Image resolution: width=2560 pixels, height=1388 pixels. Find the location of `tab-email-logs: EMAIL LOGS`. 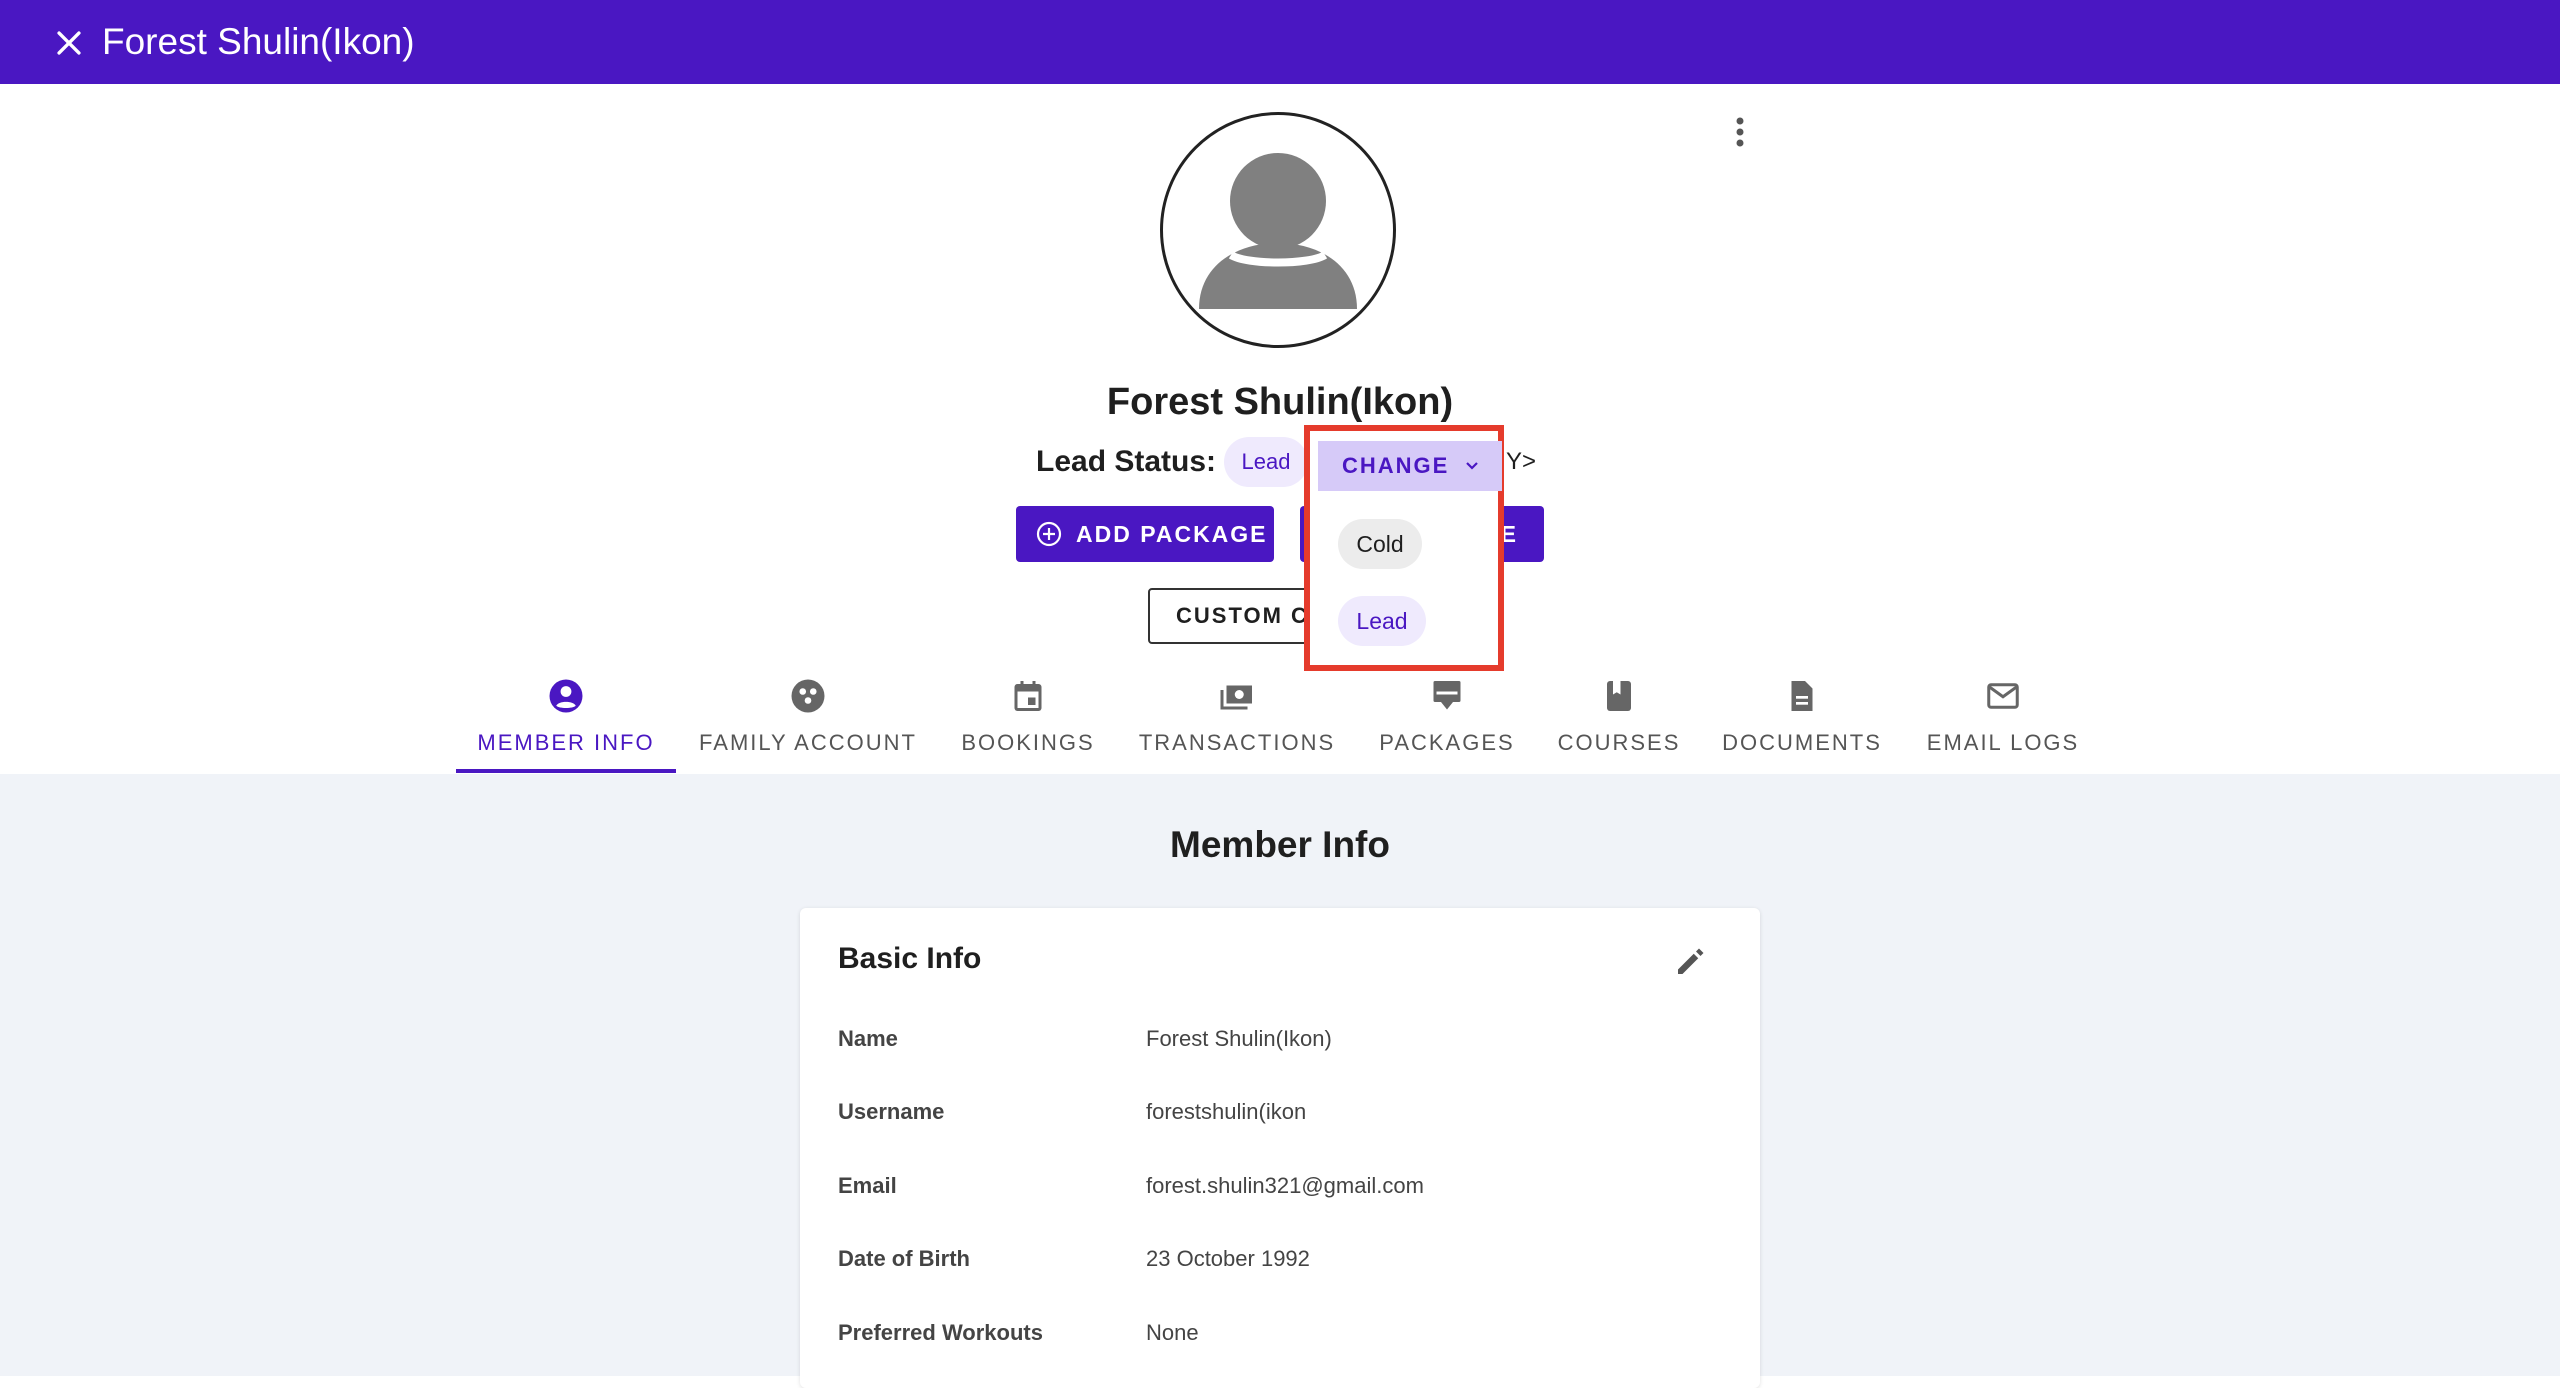

tab-email-logs: EMAIL LOGS is located at coordinates (2003, 722).